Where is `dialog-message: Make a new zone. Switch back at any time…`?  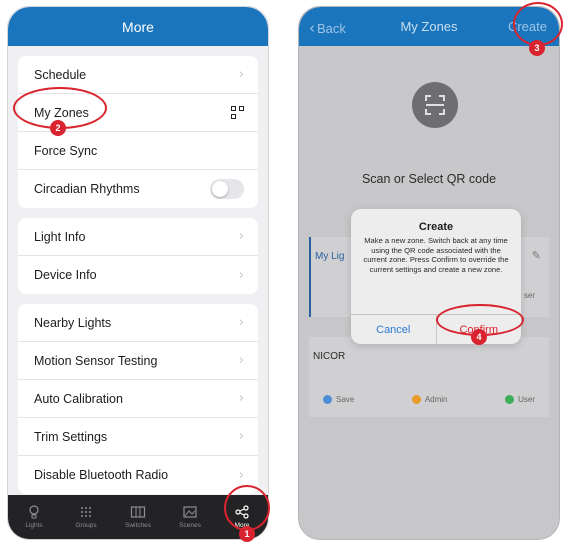 dialog-message: Make a new zone. Switch back at any time… is located at coordinates (436, 255).